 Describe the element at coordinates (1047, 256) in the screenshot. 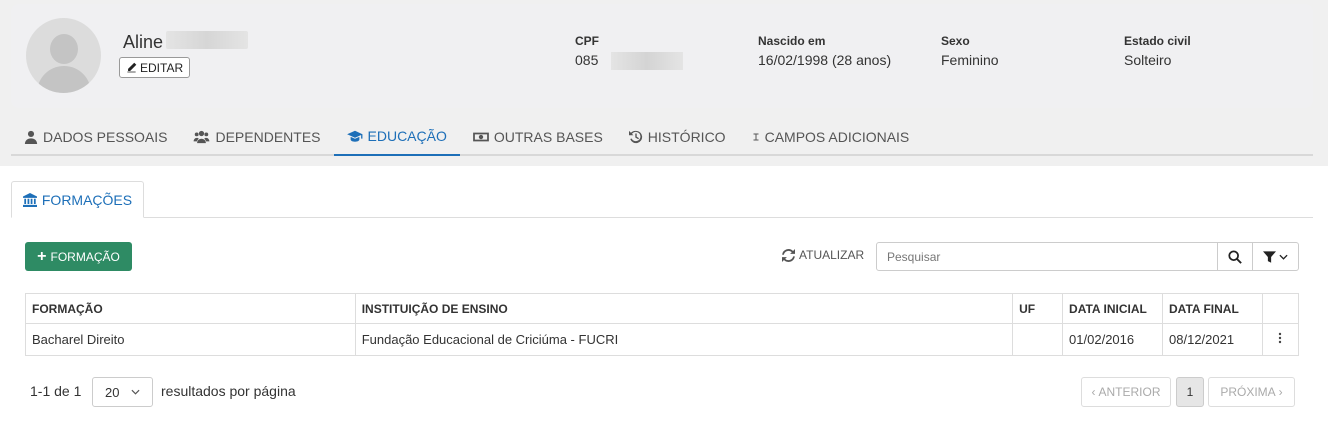

I see `search-input` at that location.